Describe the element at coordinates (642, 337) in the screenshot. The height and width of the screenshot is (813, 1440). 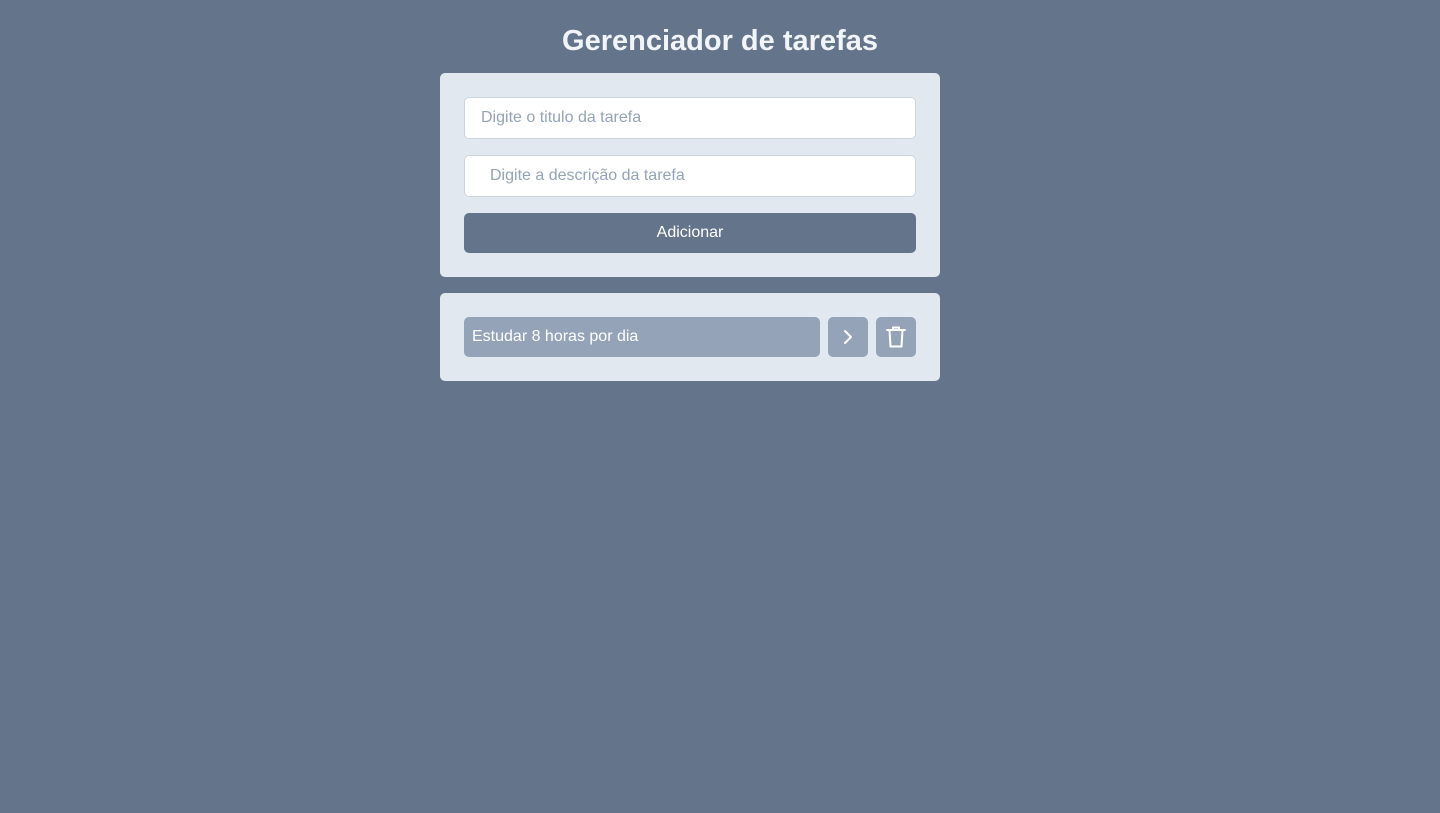
I see `task-title-button: Estudar 8 horas por dia` at that location.